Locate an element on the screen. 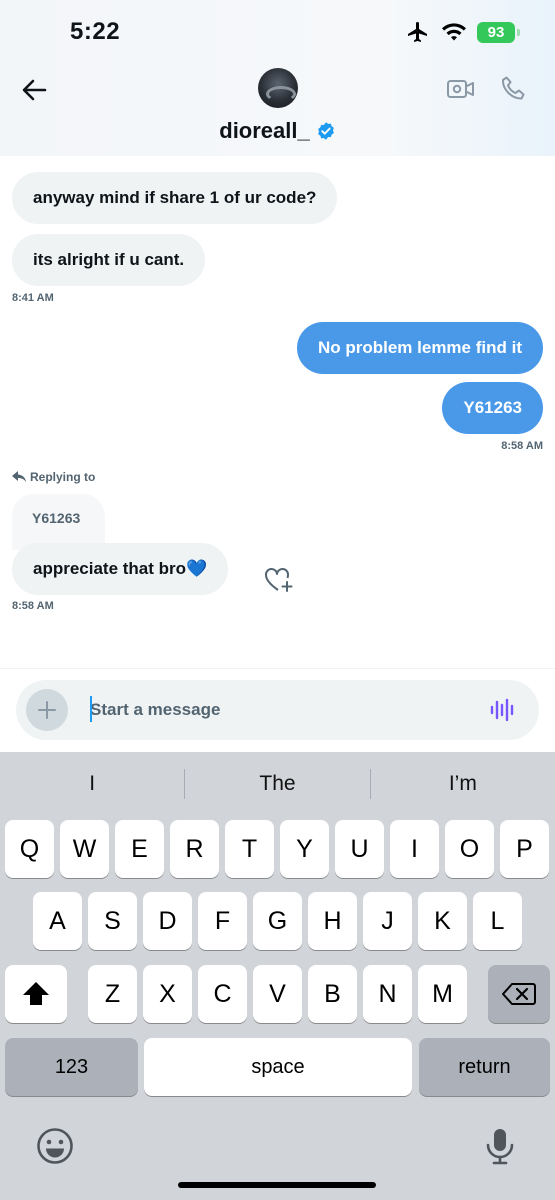 The height and width of the screenshot is (1200, 555). phone-call-icon is located at coordinates (513, 89).